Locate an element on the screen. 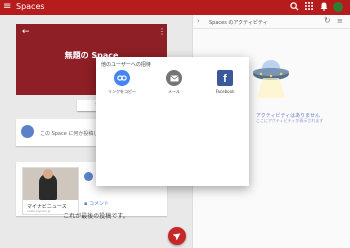 Image resolution: width=350 pixels, height=248 pixels. activity-header: › Spaces のアクティビティ ↻ ≡ is located at coordinates (271, 22).